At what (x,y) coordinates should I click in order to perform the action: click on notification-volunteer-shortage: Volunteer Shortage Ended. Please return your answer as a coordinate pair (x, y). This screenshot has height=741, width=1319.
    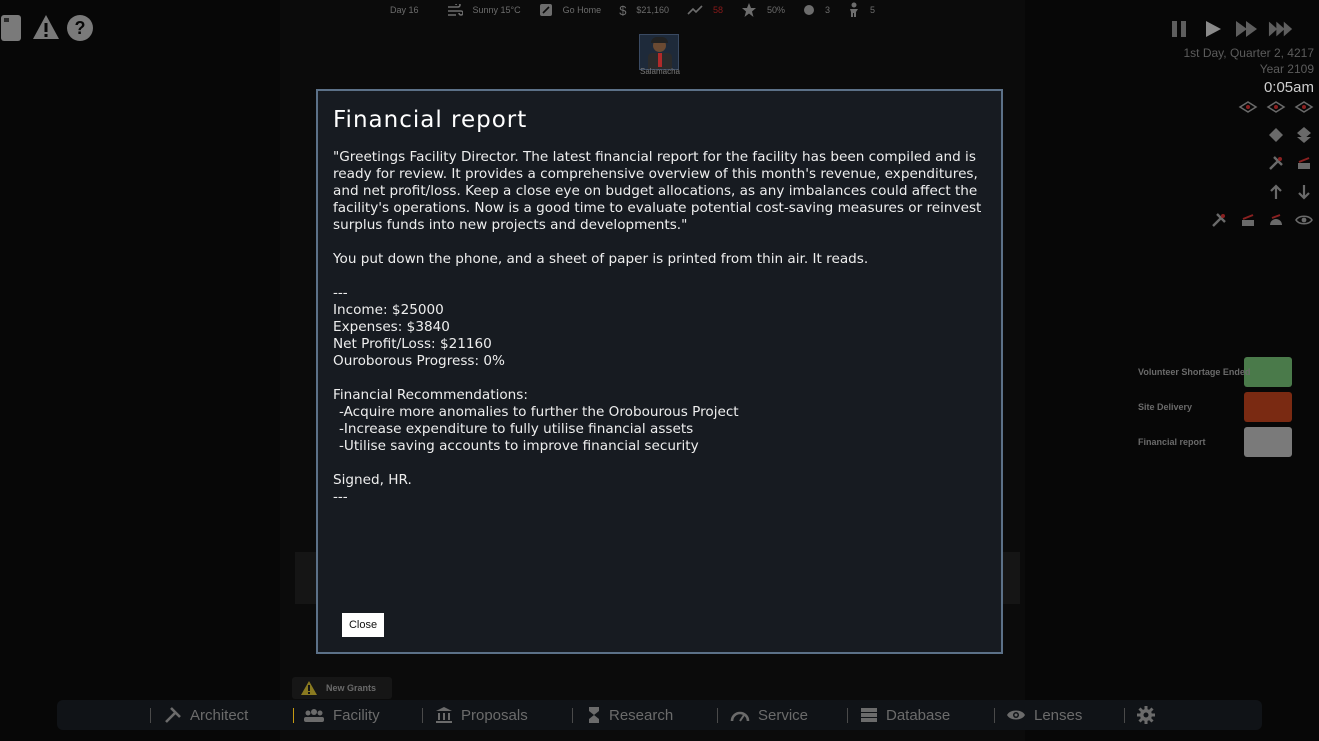
    Looking at the image, I should click on (1211, 372).